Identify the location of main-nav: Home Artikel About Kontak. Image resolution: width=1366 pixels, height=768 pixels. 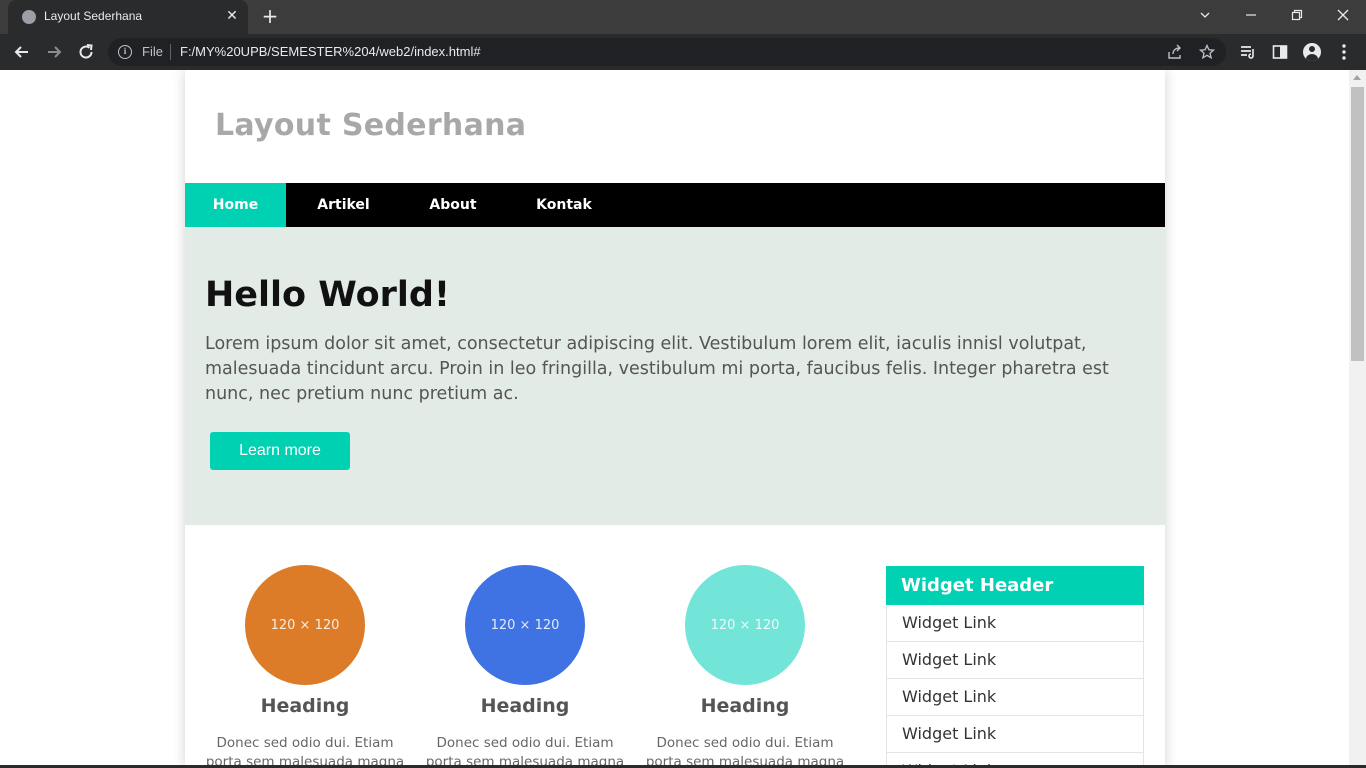
(675, 205).